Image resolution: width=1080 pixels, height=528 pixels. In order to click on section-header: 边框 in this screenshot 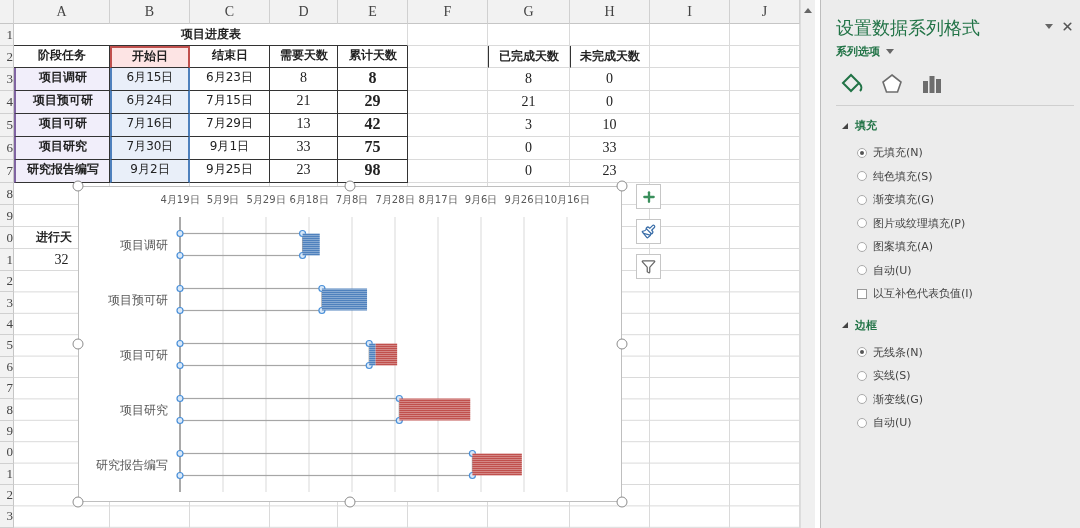, I will do `click(859, 325)`.